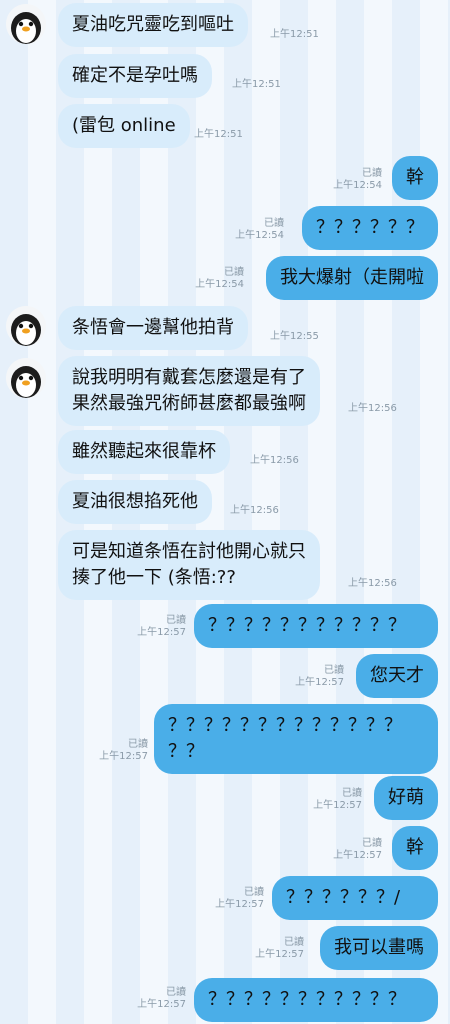 This screenshot has width=450, height=1024. I want to click on message-bubble: ？？？？？？/, so click(355, 898).